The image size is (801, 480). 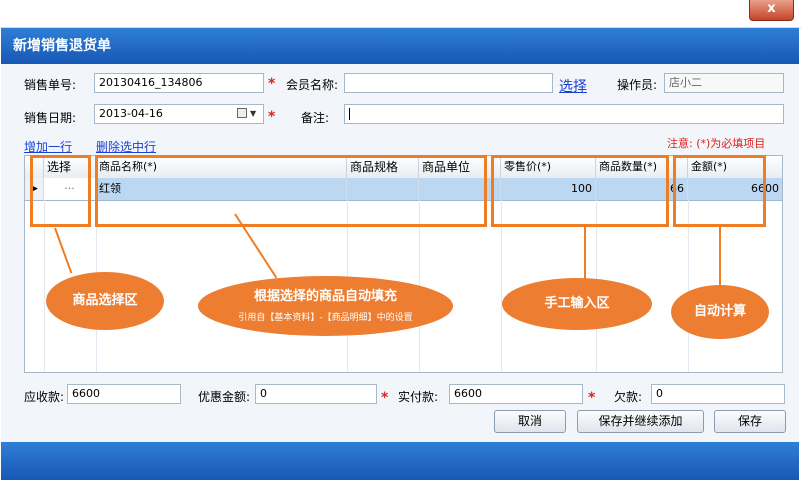 What do you see at coordinates (628, 397) in the screenshot?
I see `owed-label: 欠款:` at bounding box center [628, 397].